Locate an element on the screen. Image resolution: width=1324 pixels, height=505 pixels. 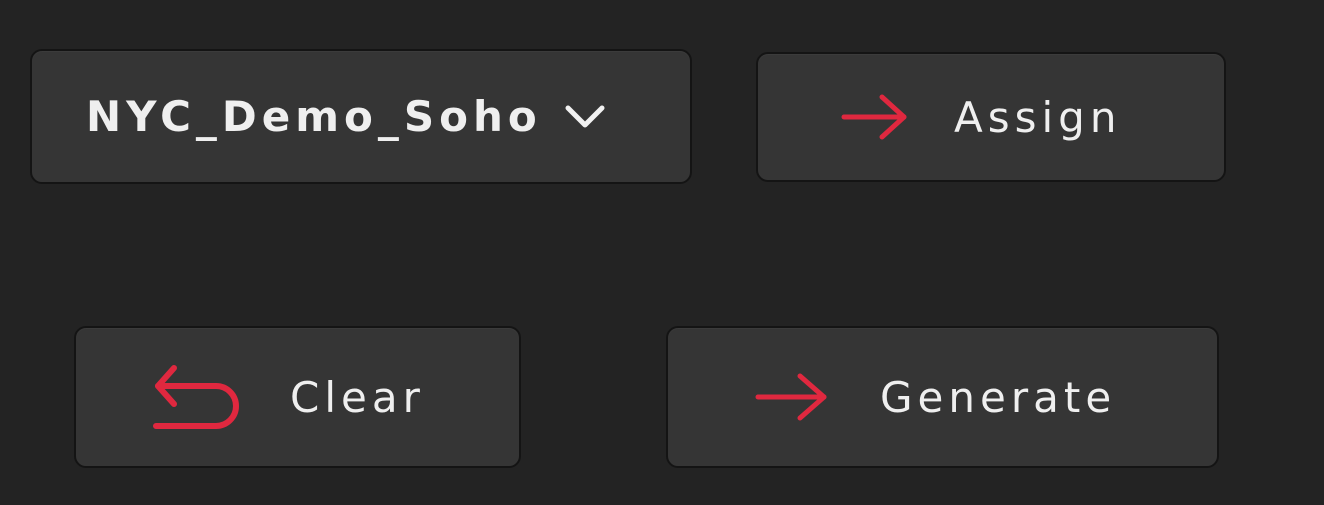
preset-dropdown: NYC_Demo_Soho is located at coordinates (361, 116).